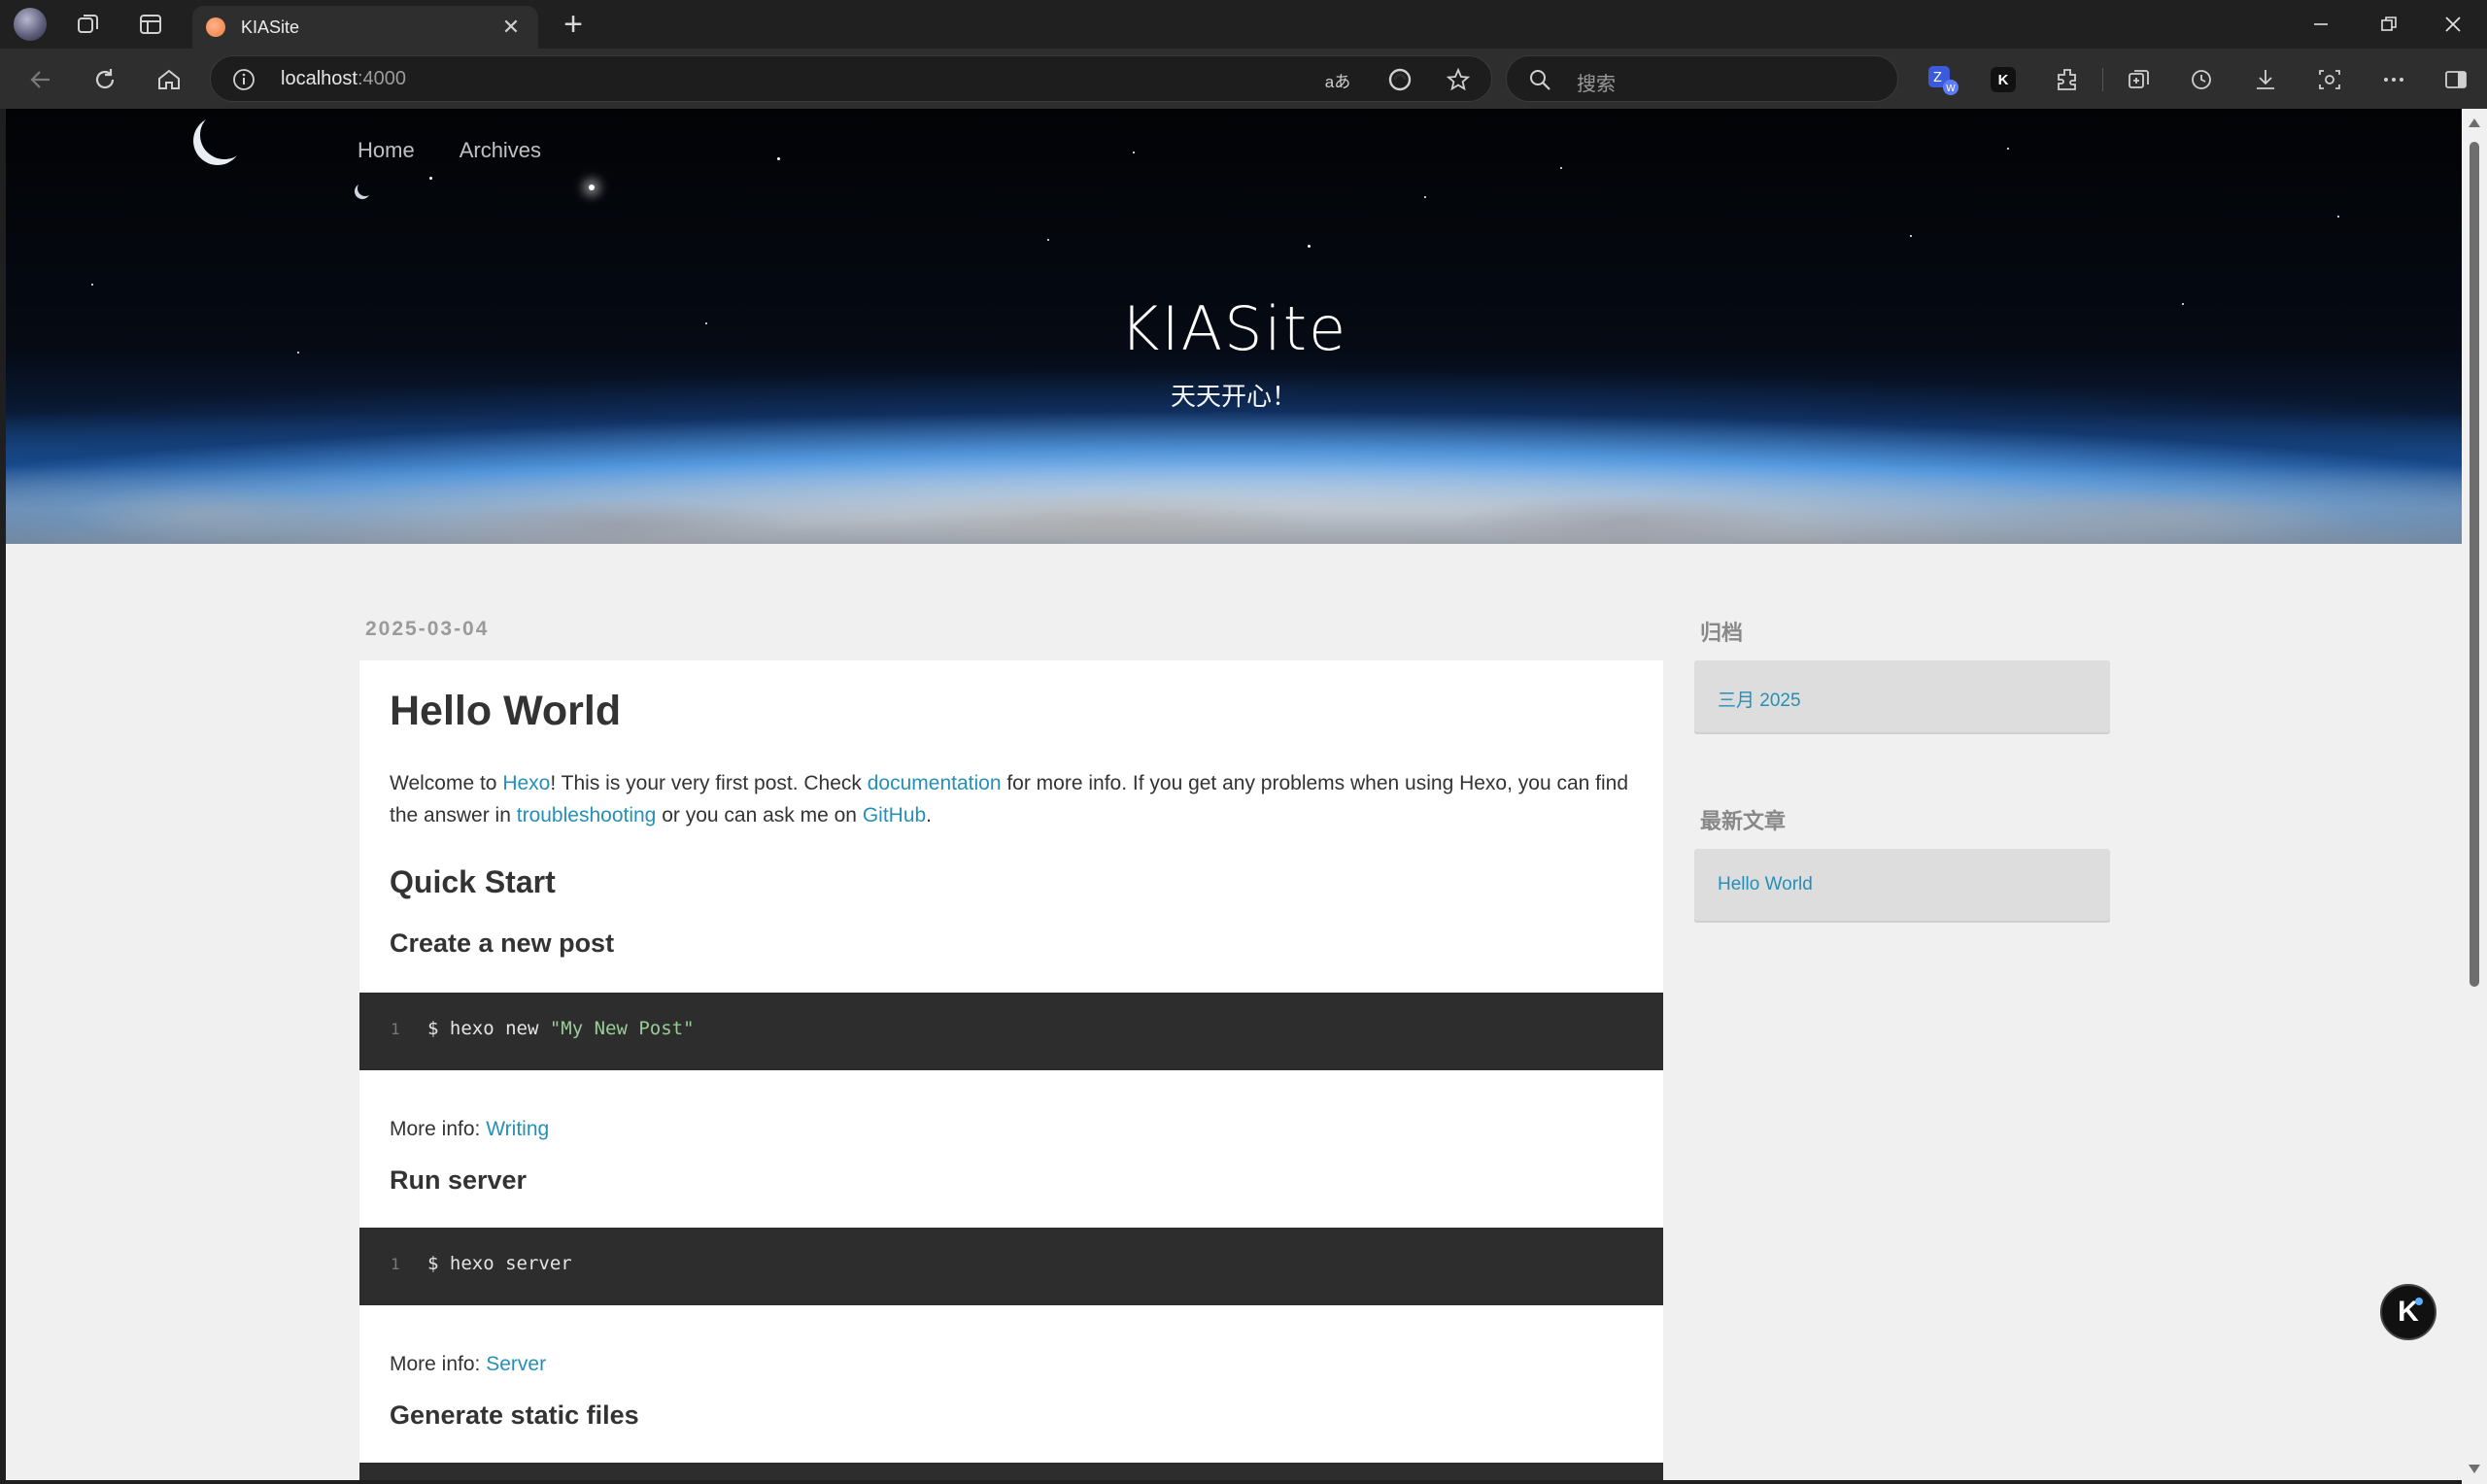 The height and width of the screenshot is (1484, 2487). What do you see at coordinates (215, 27) in the screenshot?
I see `site-favicon-icon` at bounding box center [215, 27].